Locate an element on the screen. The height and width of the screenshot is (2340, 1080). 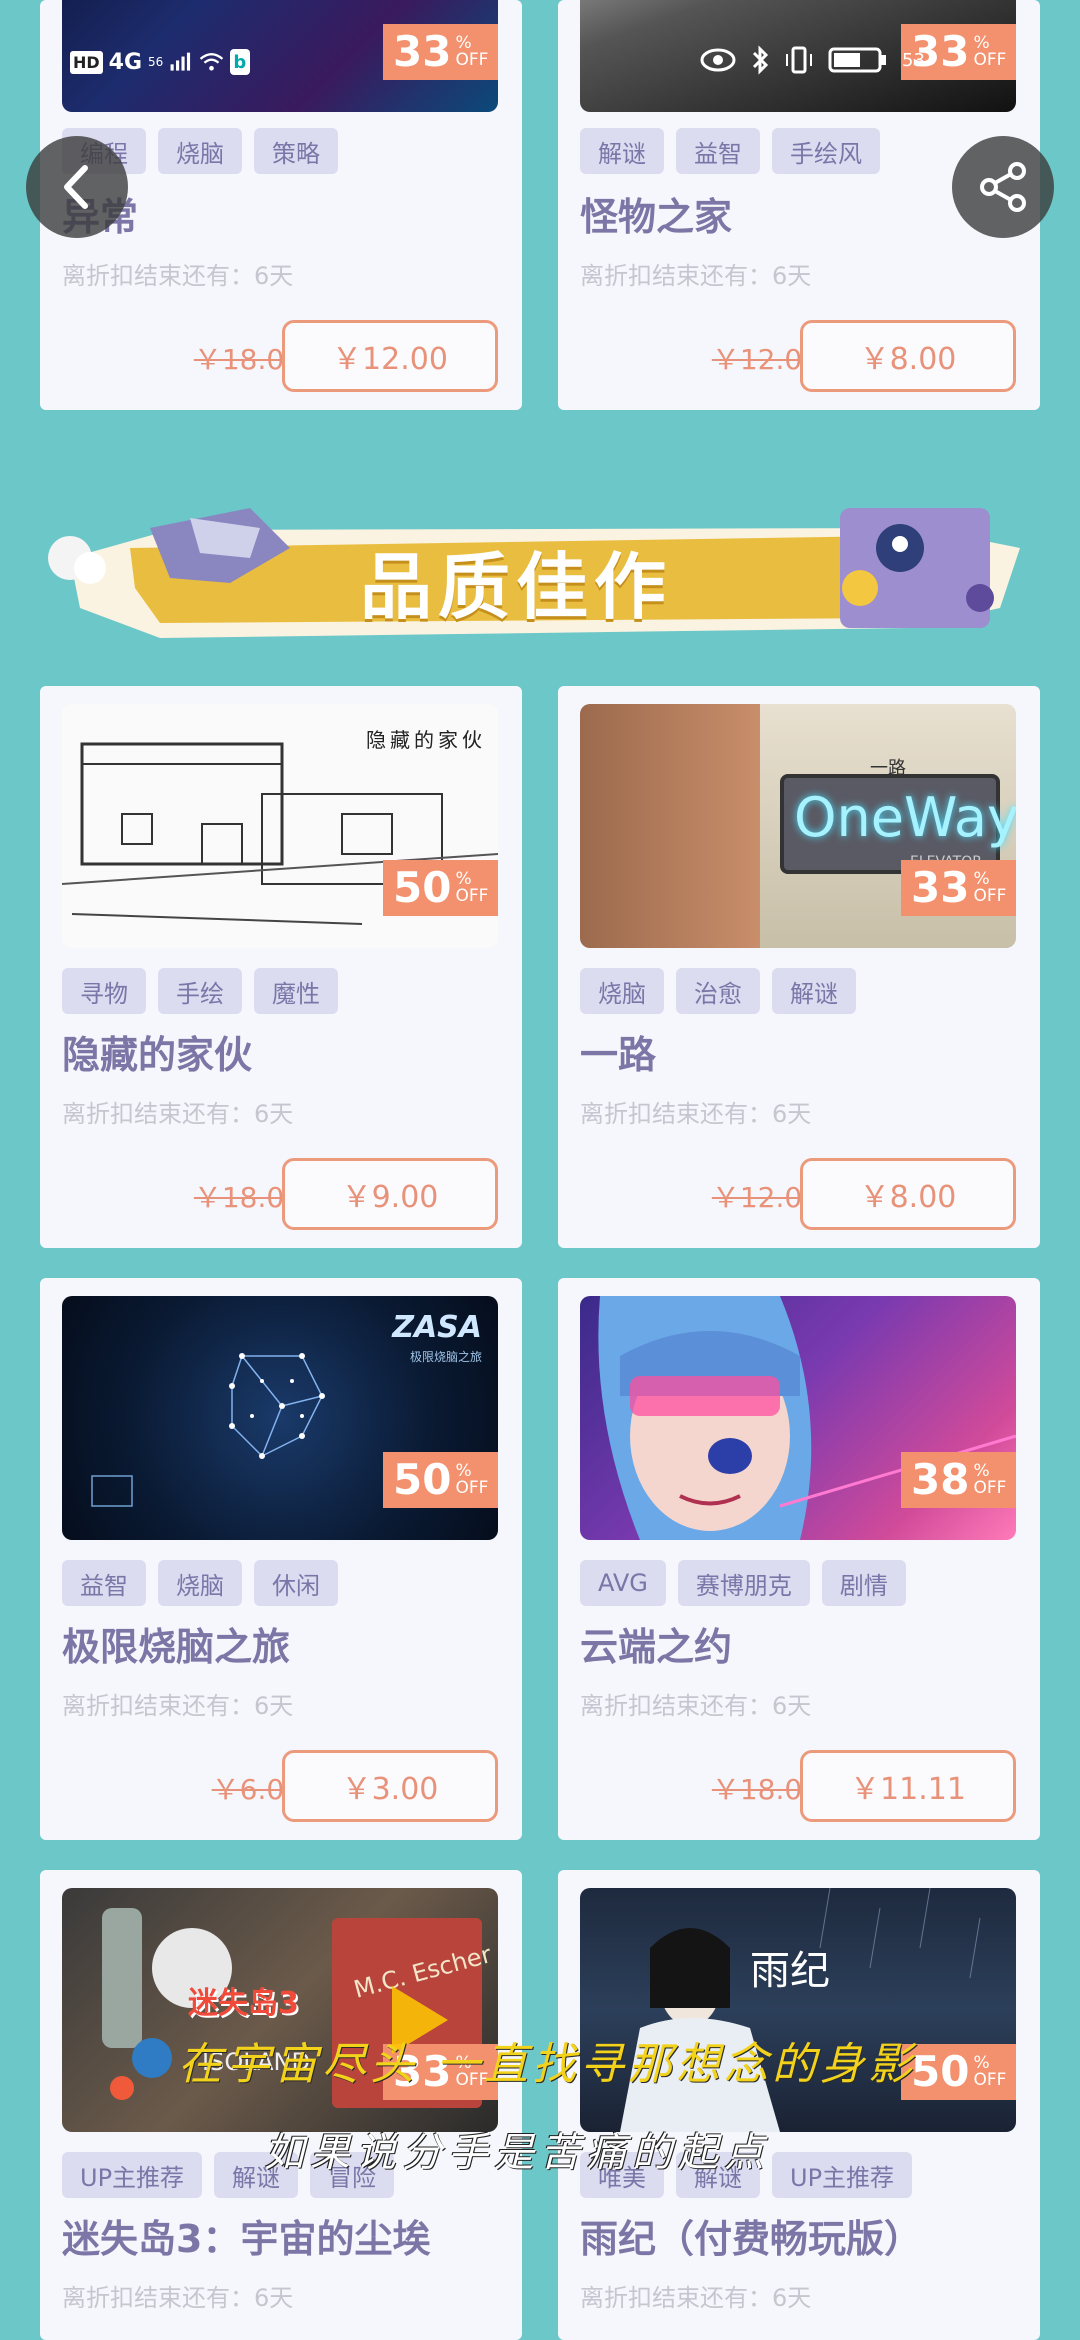
game-title: 云端之约 is located at coordinates (656, 1643).